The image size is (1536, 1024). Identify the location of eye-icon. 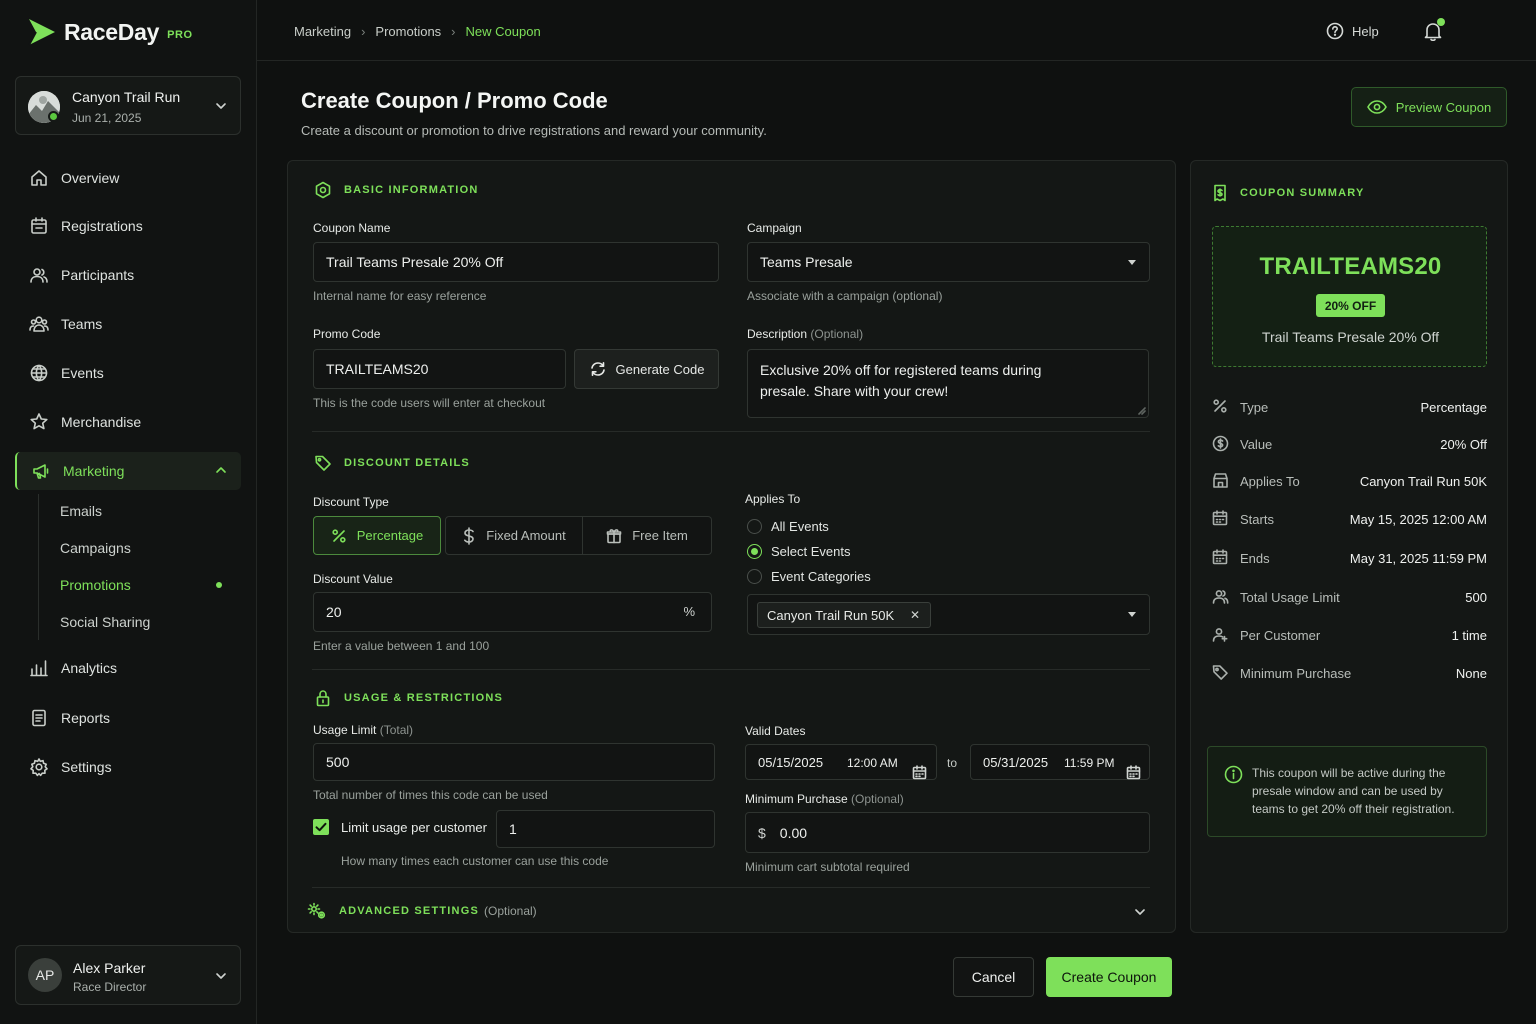
(1381, 107).